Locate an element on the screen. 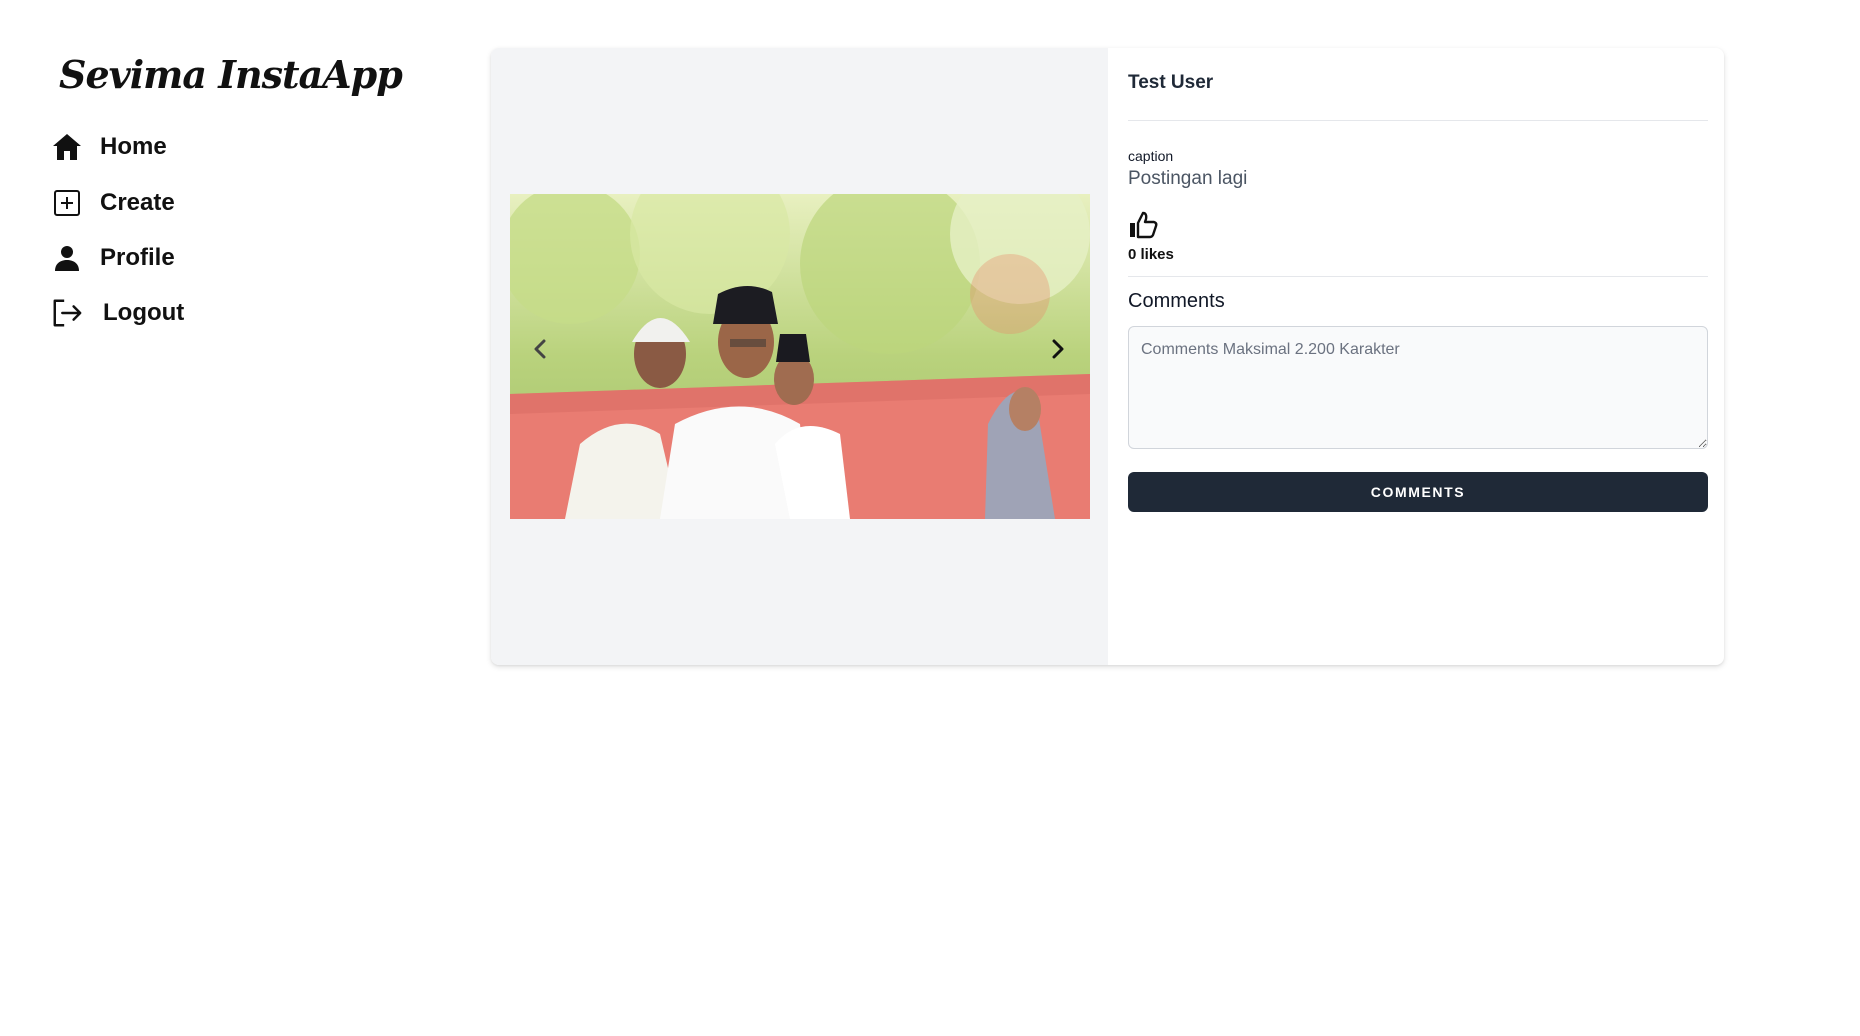 The image size is (1860, 1036). sidebar-item-label: Create is located at coordinates (137, 202).